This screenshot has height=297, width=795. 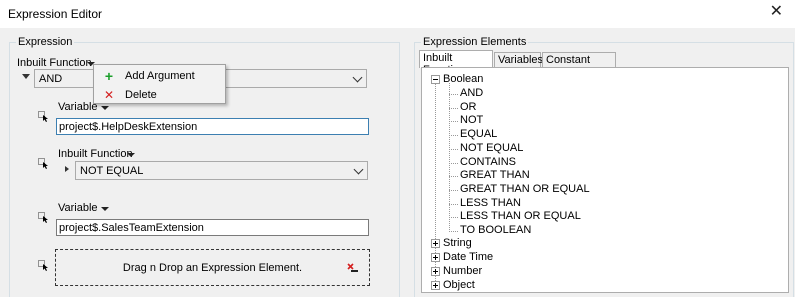 I want to click on tab-inbuilt-functions: Inbuilt Functions, so click(x=456, y=63).